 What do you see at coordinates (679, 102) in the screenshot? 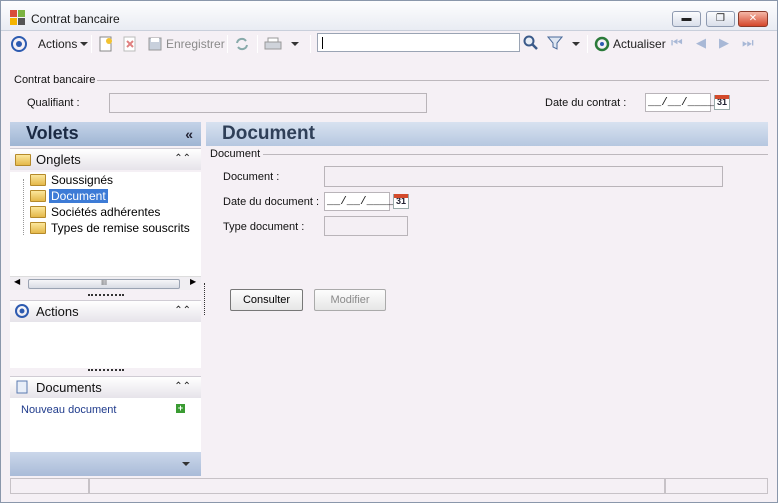
I see `contract-date-field: __/__/____` at bounding box center [679, 102].